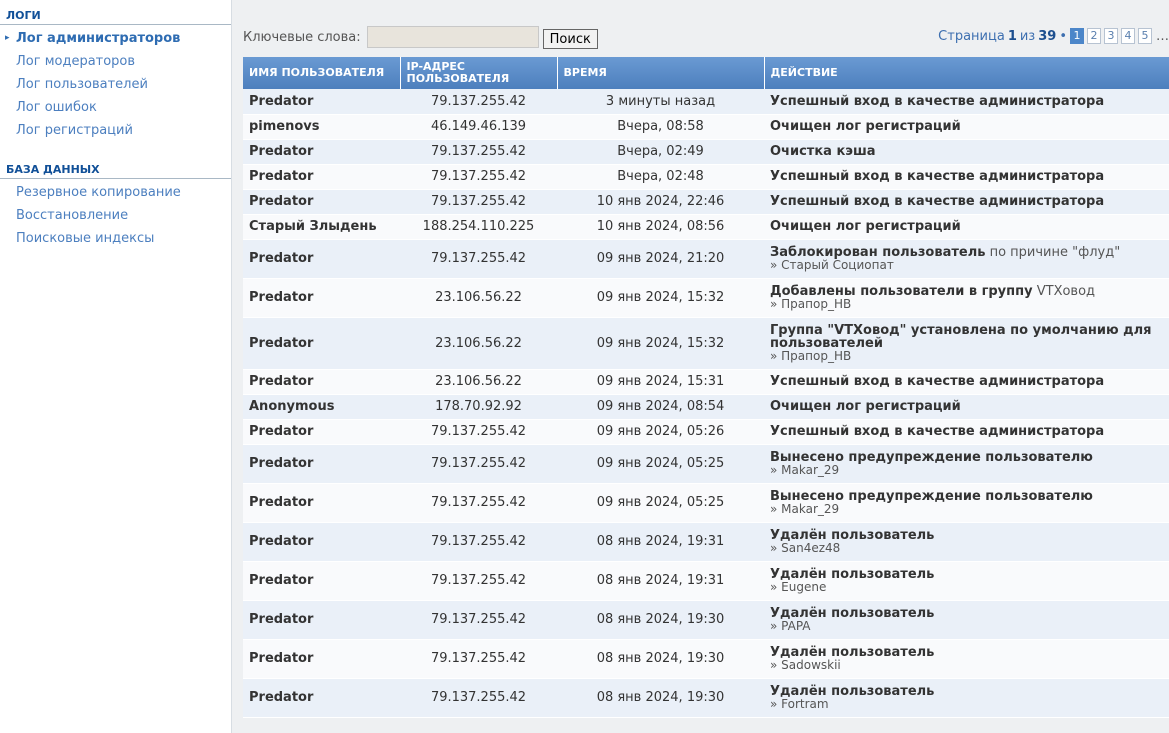 Image resolution: width=1169 pixels, height=733 pixels. I want to click on page-link-1: 1, so click(1077, 36).